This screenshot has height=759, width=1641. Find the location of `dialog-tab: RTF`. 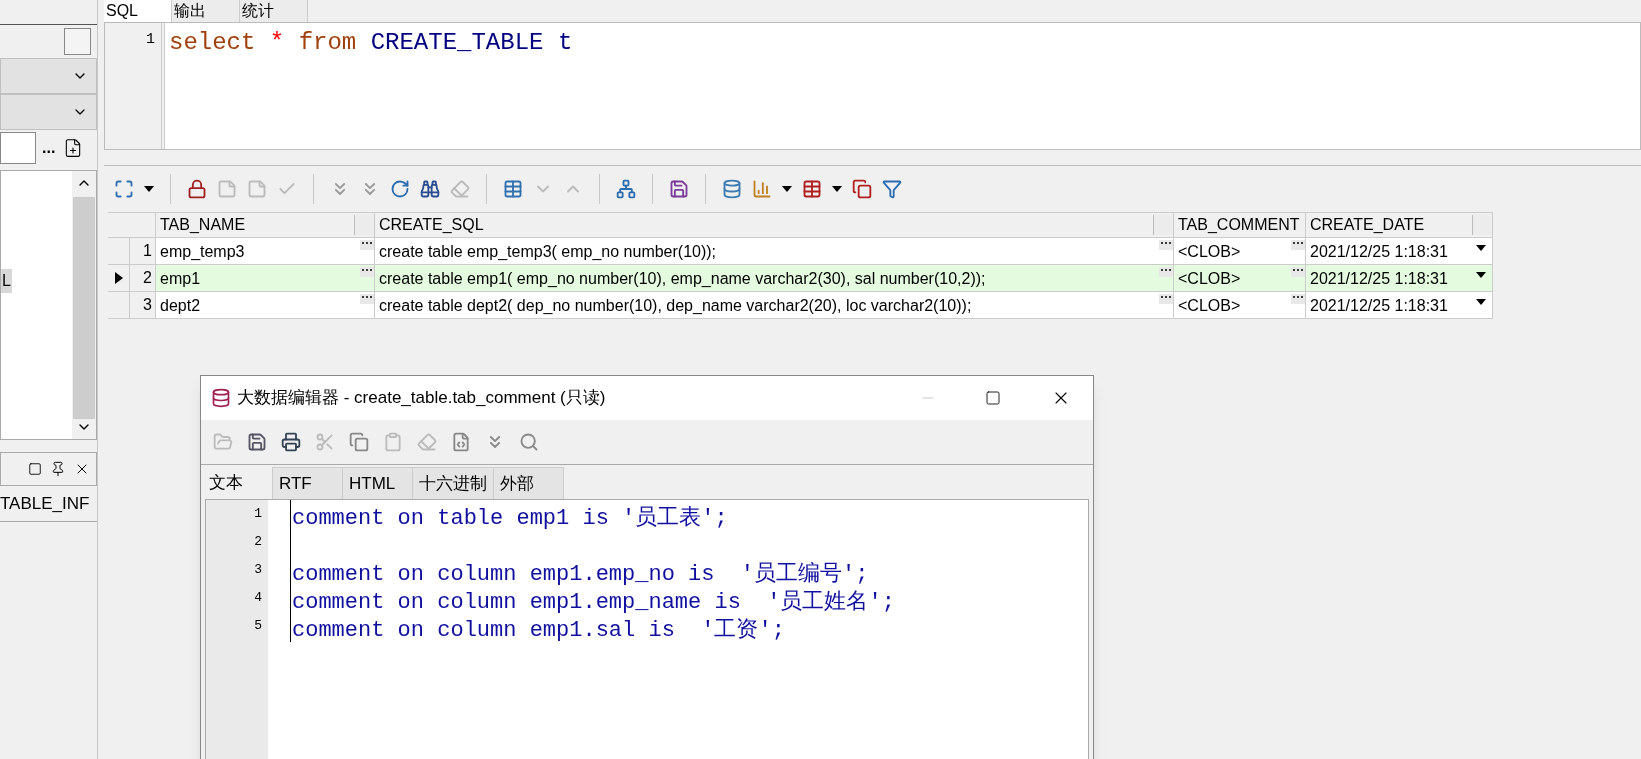

dialog-tab: RTF is located at coordinates (308, 483).